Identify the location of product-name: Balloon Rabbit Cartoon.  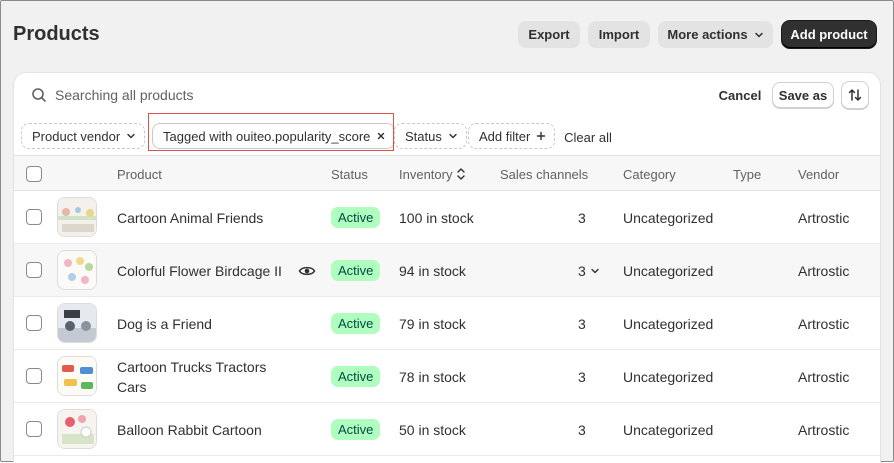
(189, 429).